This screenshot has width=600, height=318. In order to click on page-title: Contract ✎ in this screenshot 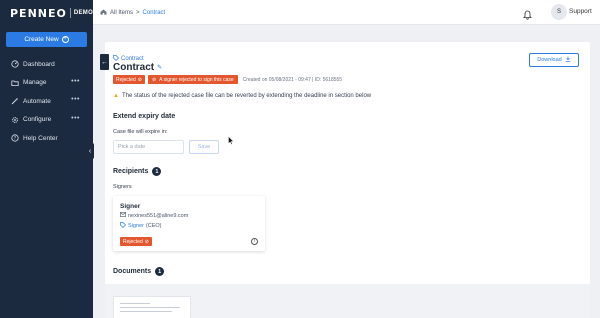, I will do `click(137, 67)`.